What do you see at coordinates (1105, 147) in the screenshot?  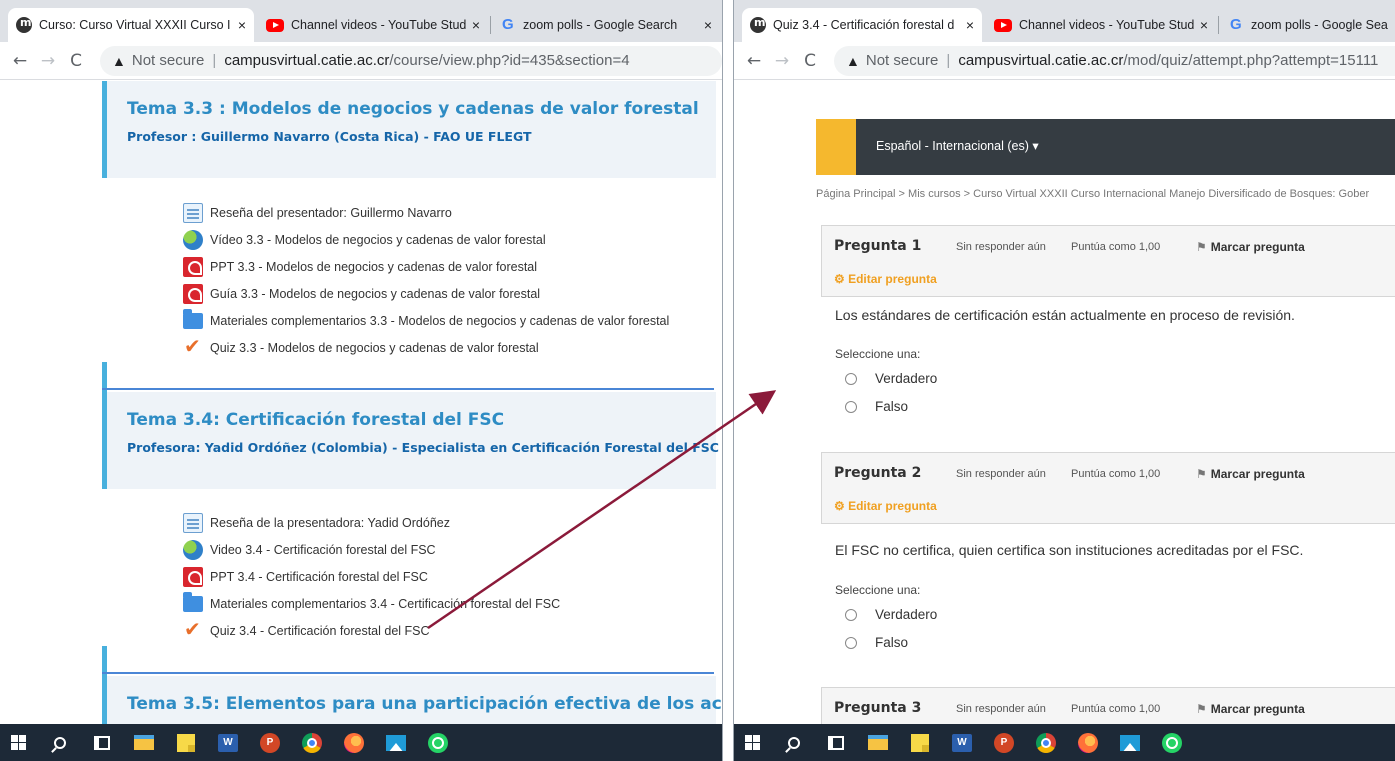 I see `language-bar: Español - Internacional (es) ▾` at bounding box center [1105, 147].